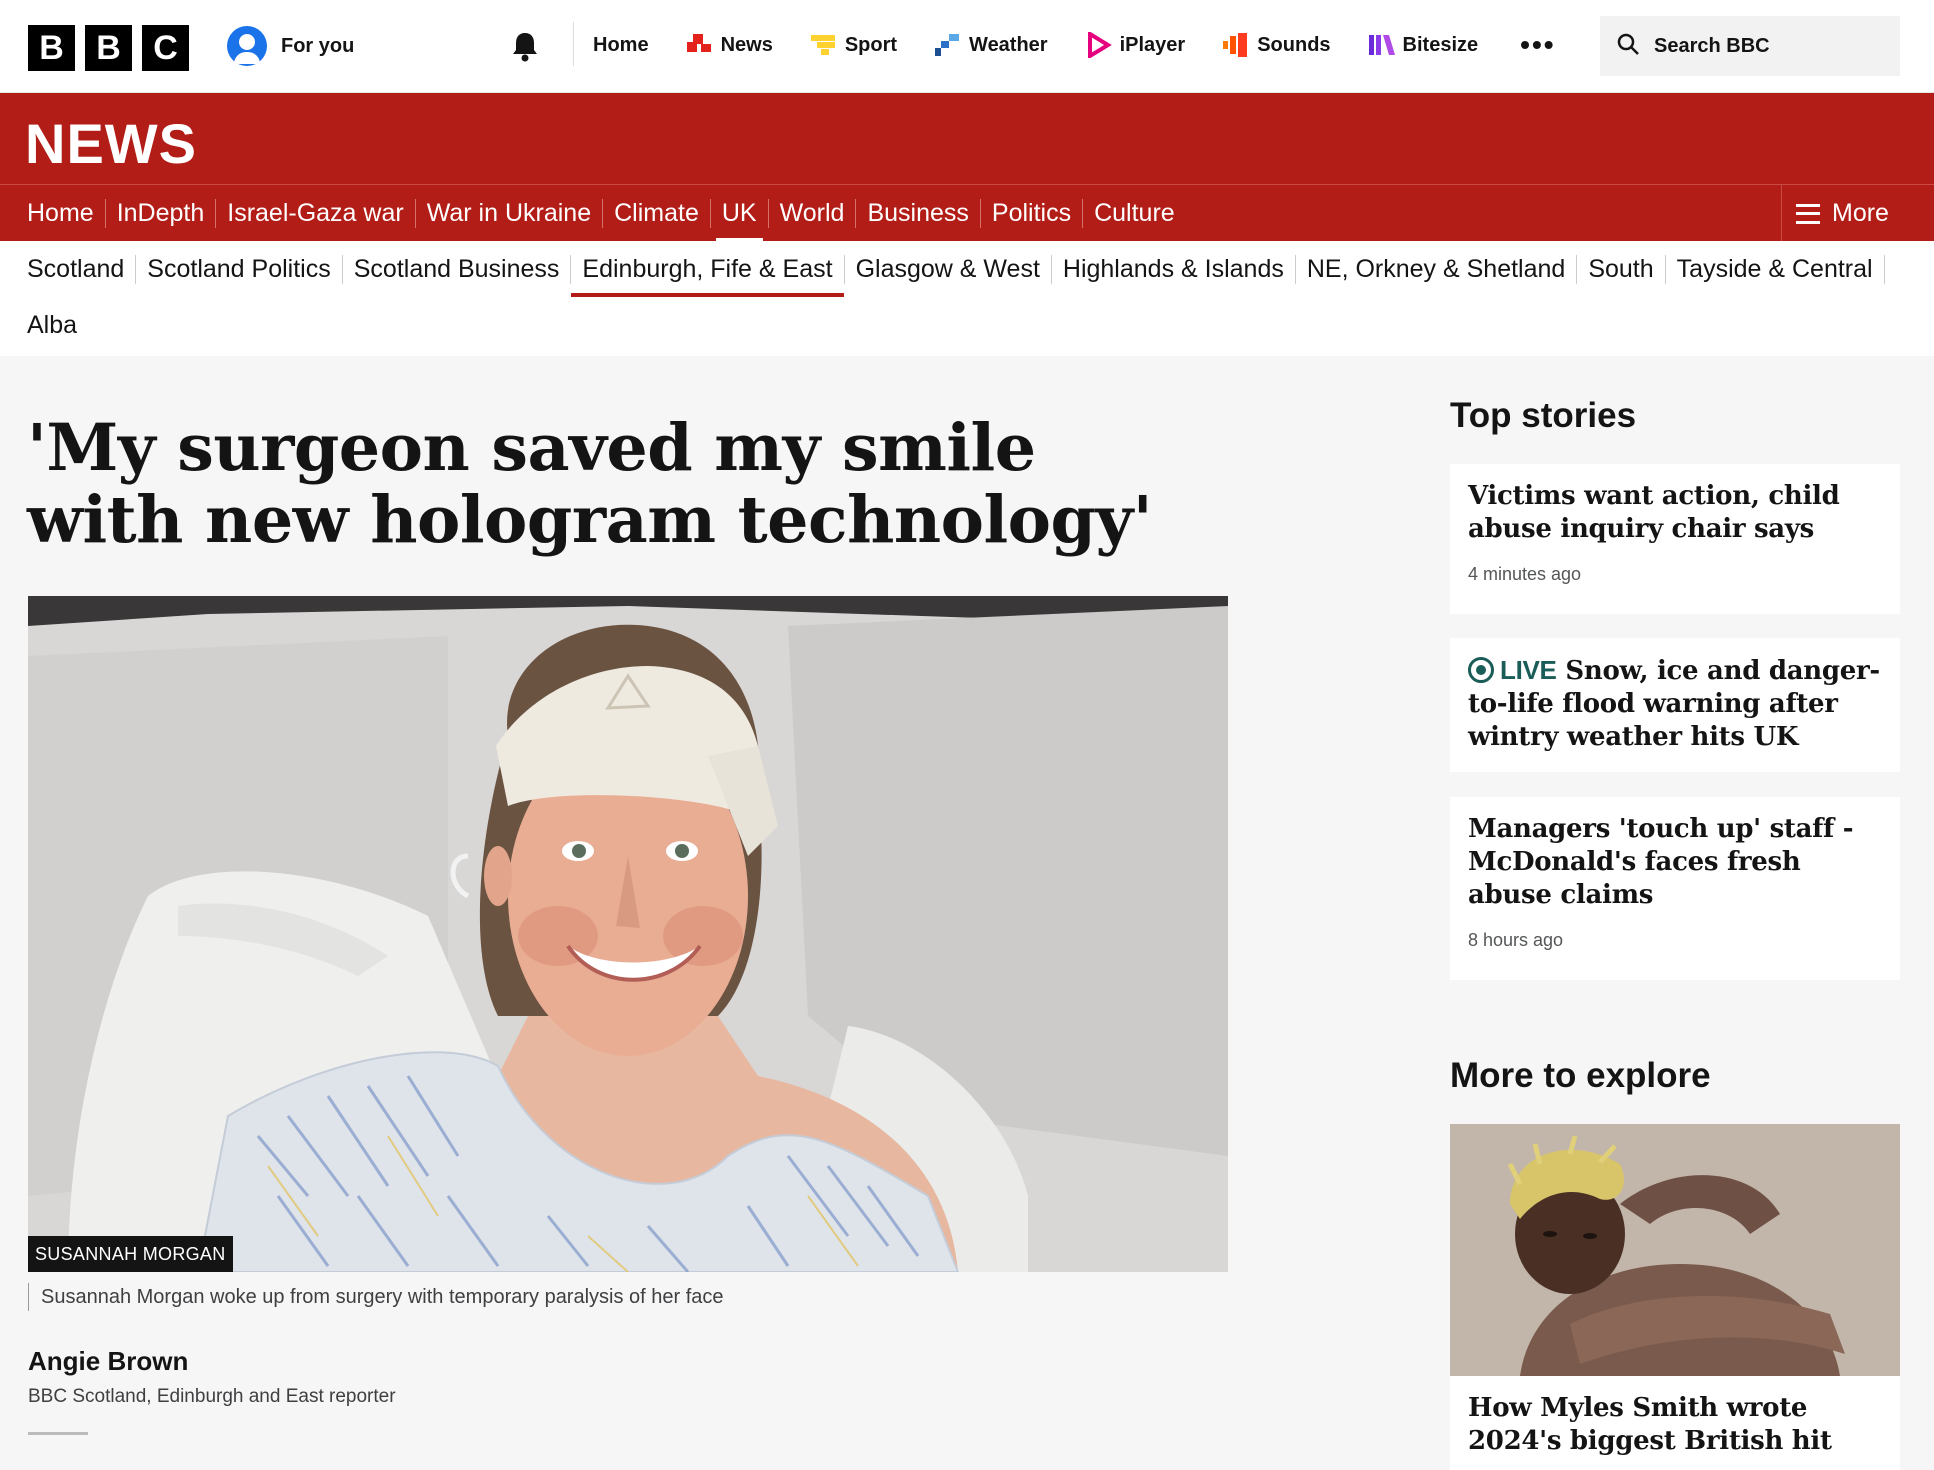  I want to click on live-badge: LIVE, so click(1512, 670).